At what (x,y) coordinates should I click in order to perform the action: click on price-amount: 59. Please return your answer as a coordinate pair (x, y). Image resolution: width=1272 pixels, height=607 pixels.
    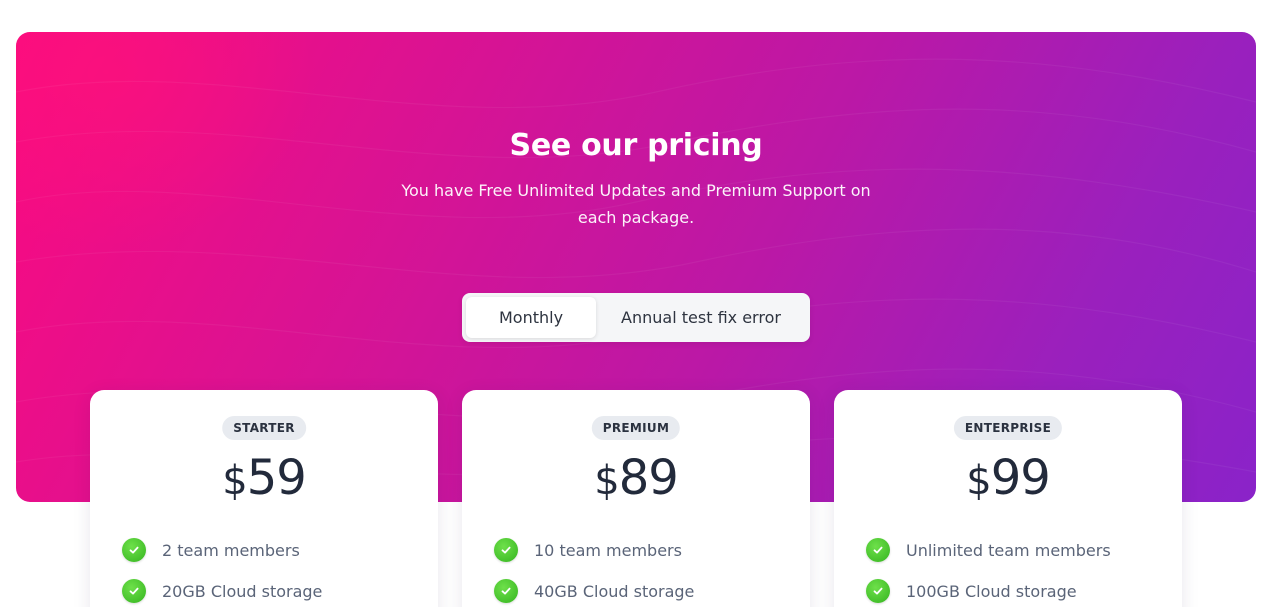
    Looking at the image, I should click on (276, 478).